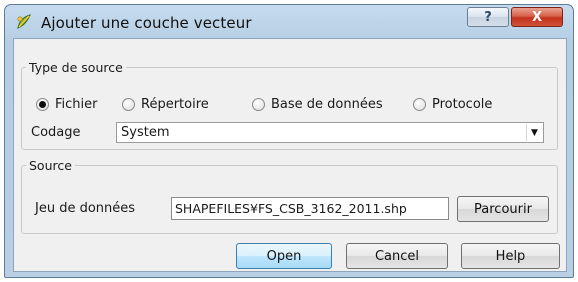 The image size is (578, 282). I want to click on radio-indicator-checked, so click(42, 104).